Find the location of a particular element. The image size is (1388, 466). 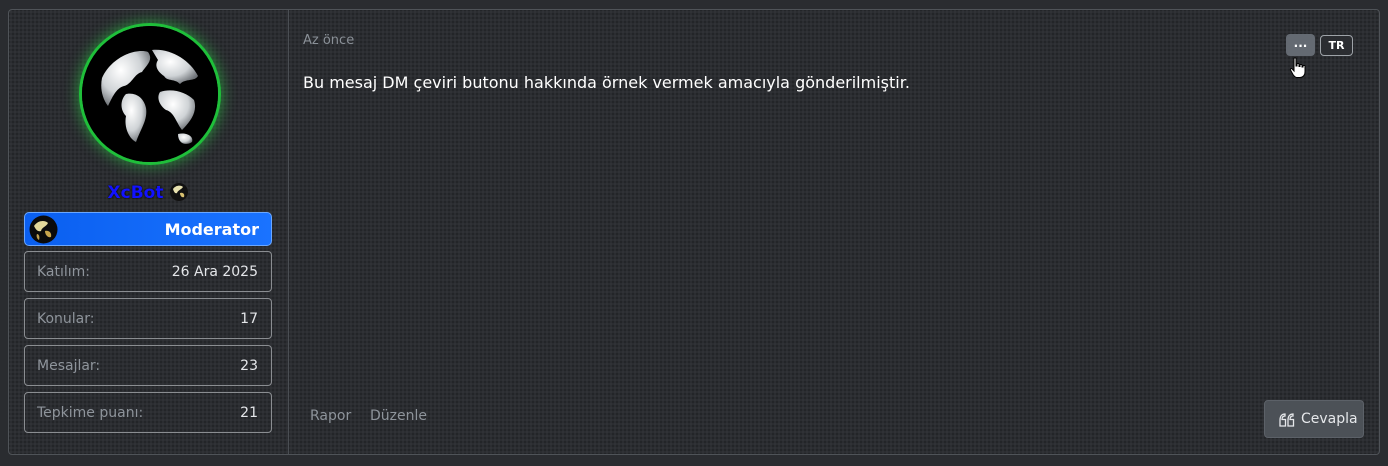

role-label: Moderator is located at coordinates (211, 229).